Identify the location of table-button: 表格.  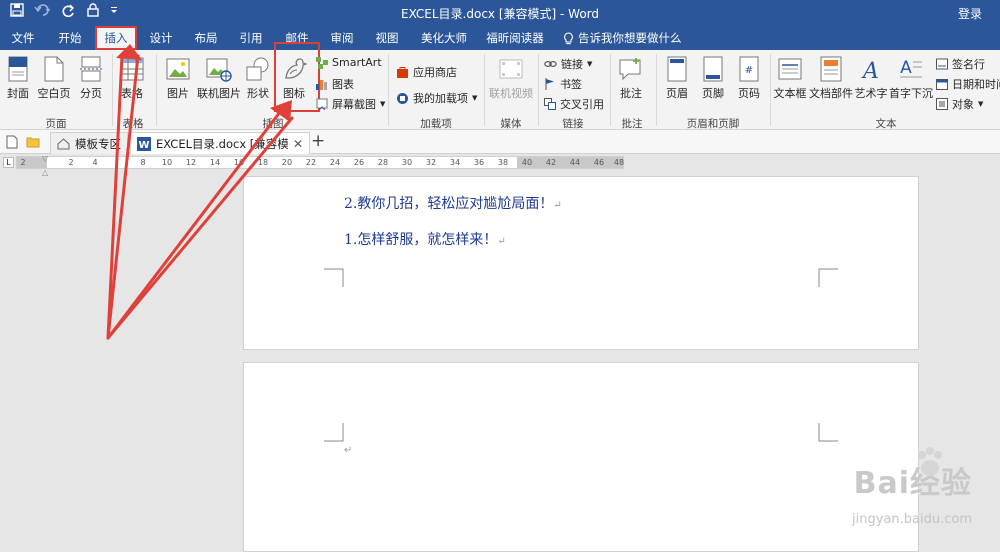
(132, 78).